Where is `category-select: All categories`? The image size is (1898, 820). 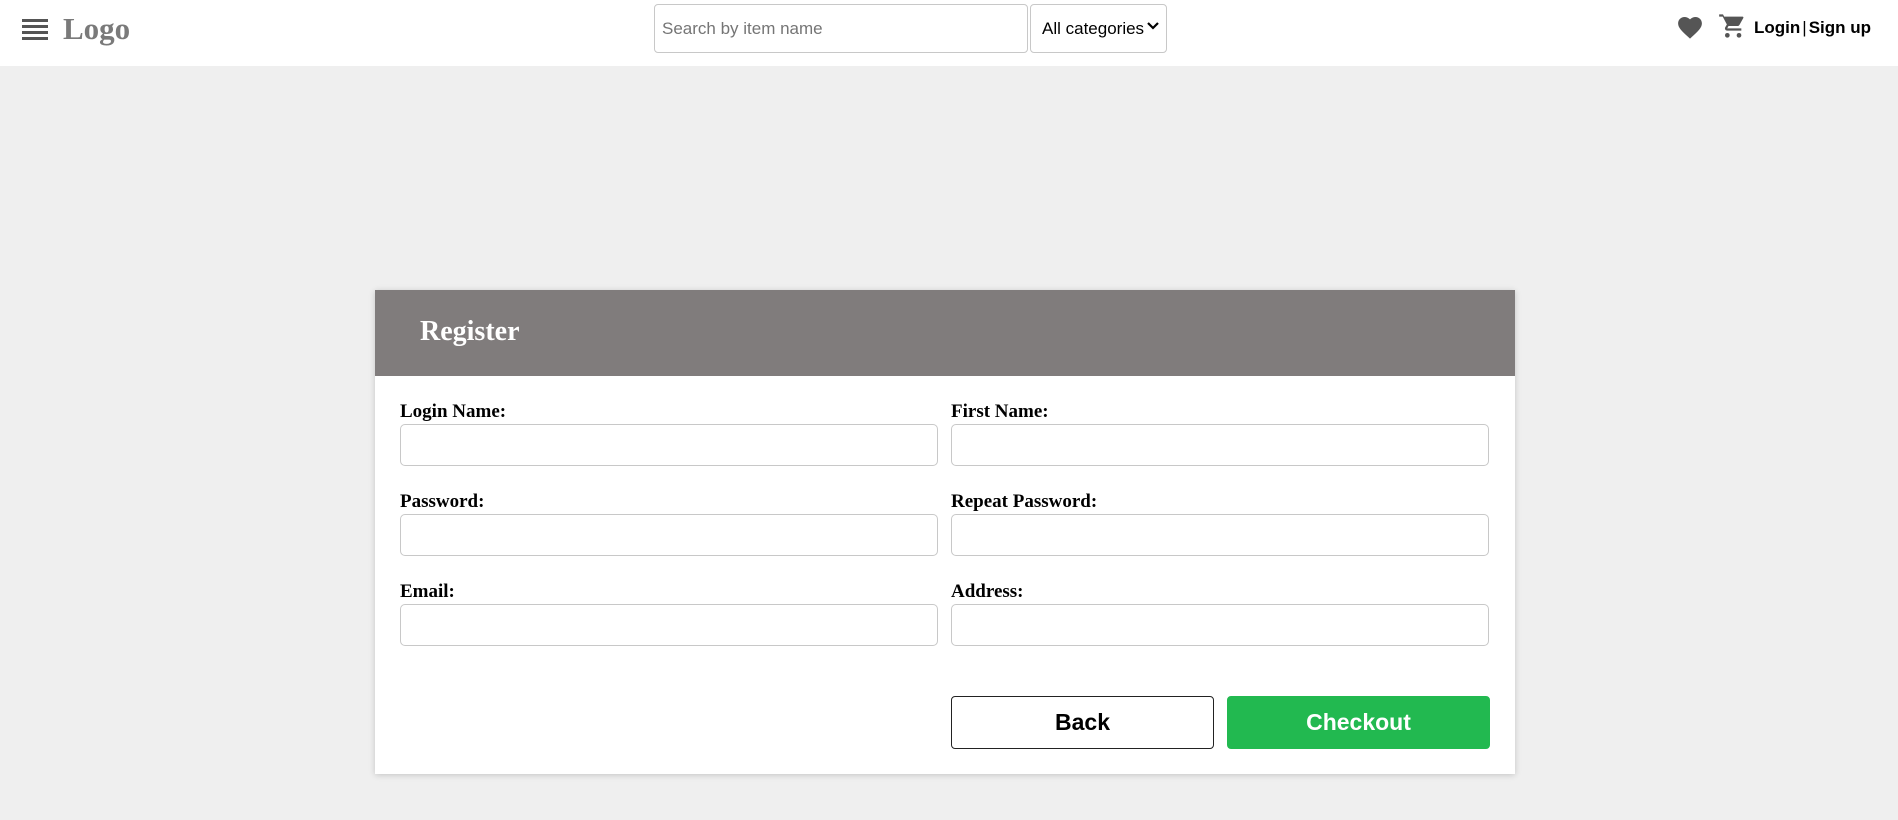
category-select: All categories is located at coordinates (1098, 28).